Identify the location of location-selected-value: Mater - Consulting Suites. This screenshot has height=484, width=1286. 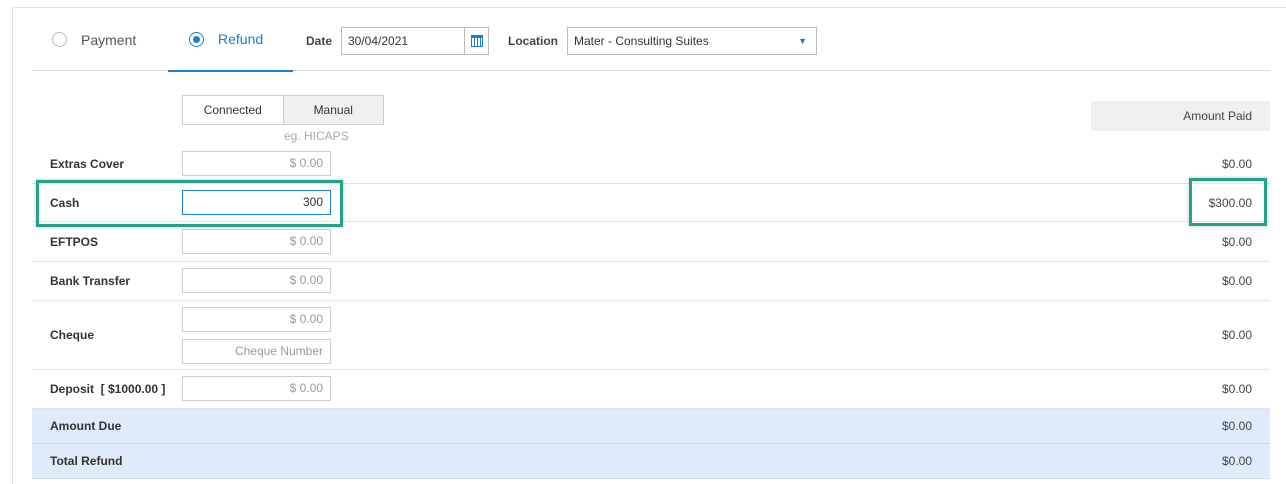
(641, 41).